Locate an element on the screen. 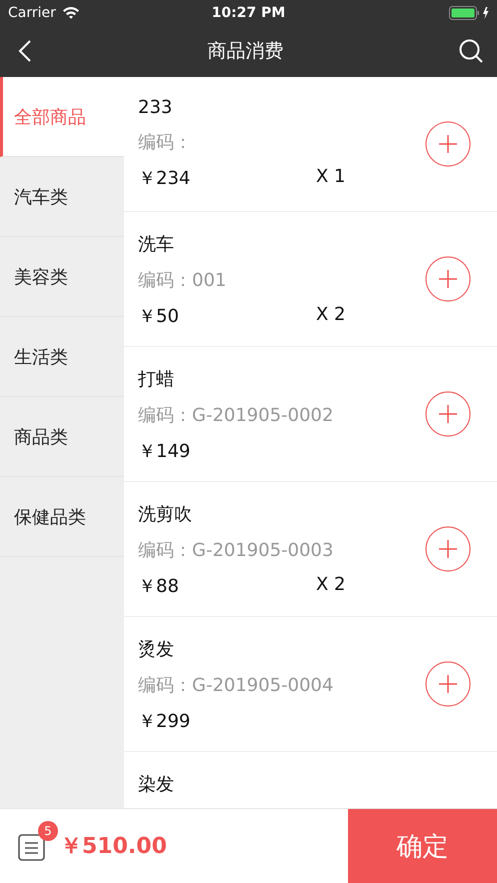 This screenshot has height=883, width=497. status-time: 10:27 PM is located at coordinates (249, 12).